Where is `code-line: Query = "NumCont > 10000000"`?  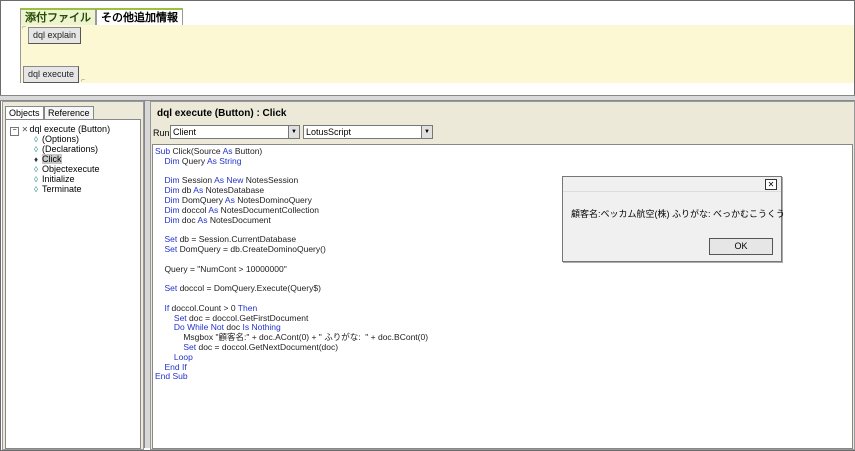 code-line: Query = "NumCont > 10000000" is located at coordinates (221, 268).